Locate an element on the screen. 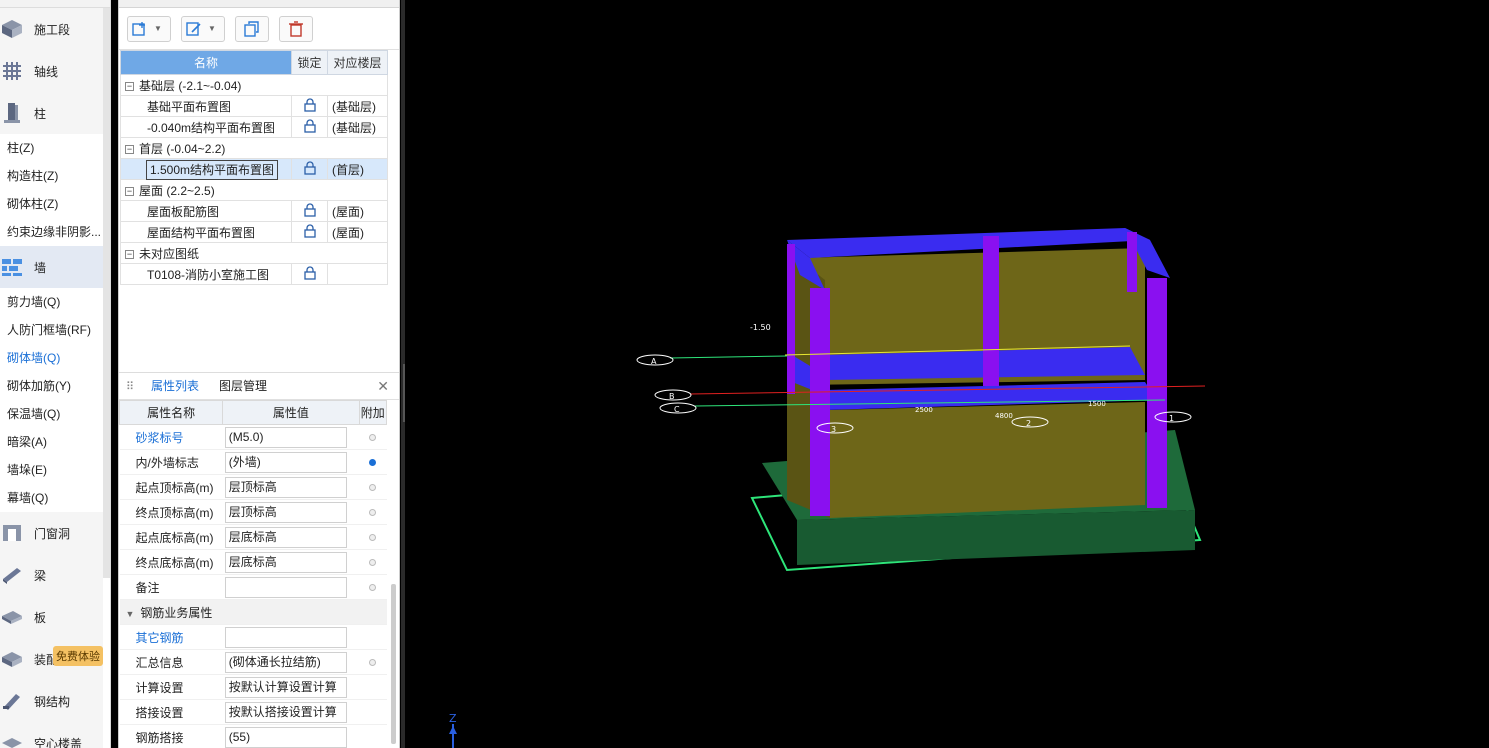 This screenshot has height=748, width=1489. column-header-floor: 对应楼层 is located at coordinates (357, 62).